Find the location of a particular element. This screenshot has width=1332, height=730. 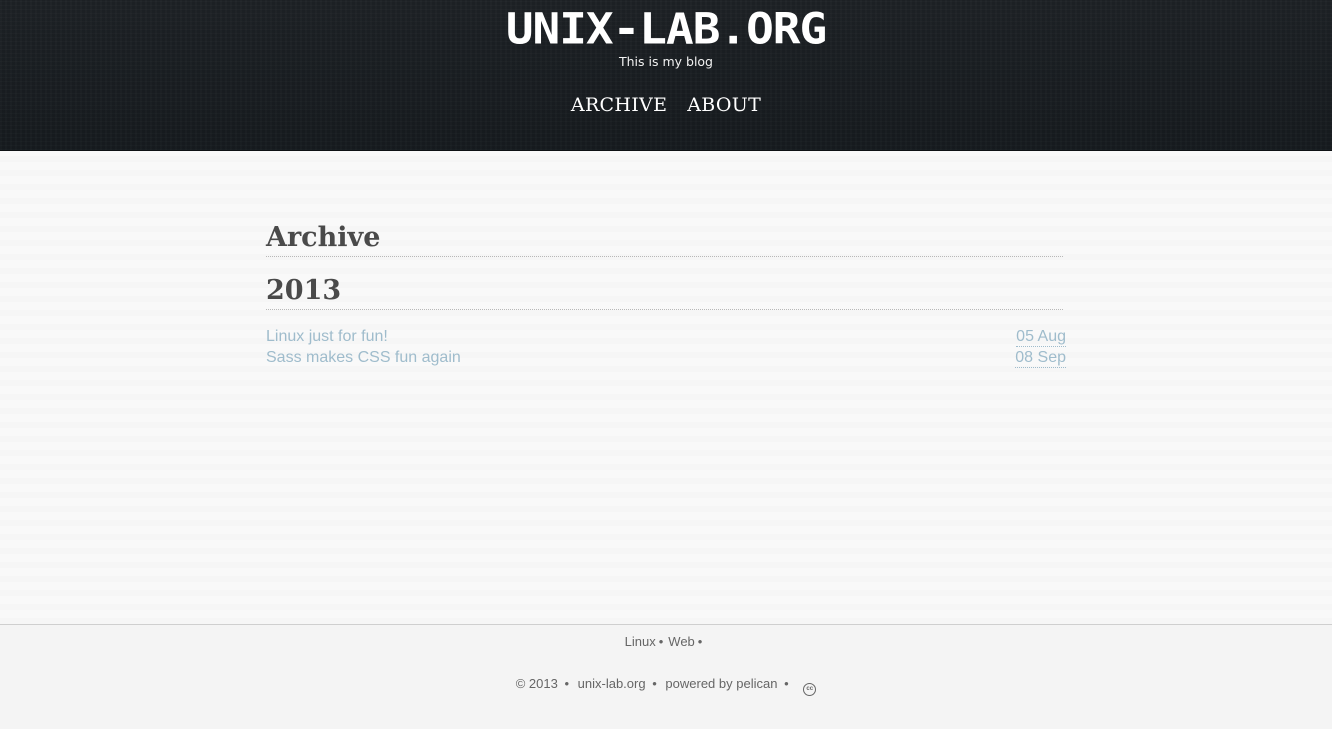

list-item: Sass makes CSS fun again 08 Sep is located at coordinates (666, 358).